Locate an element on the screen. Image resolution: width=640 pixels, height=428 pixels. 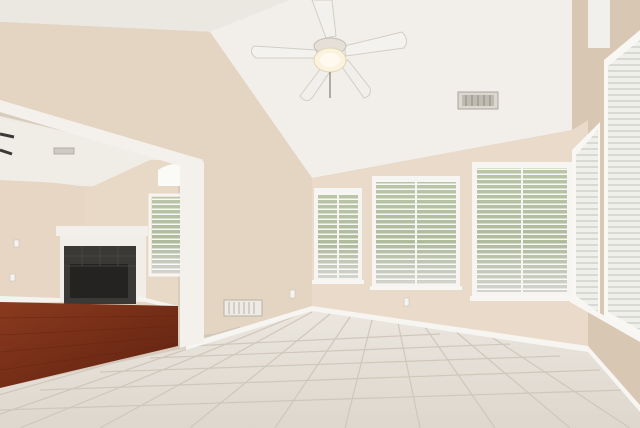
window-right-wall-far is located at coordinates (586, 220).